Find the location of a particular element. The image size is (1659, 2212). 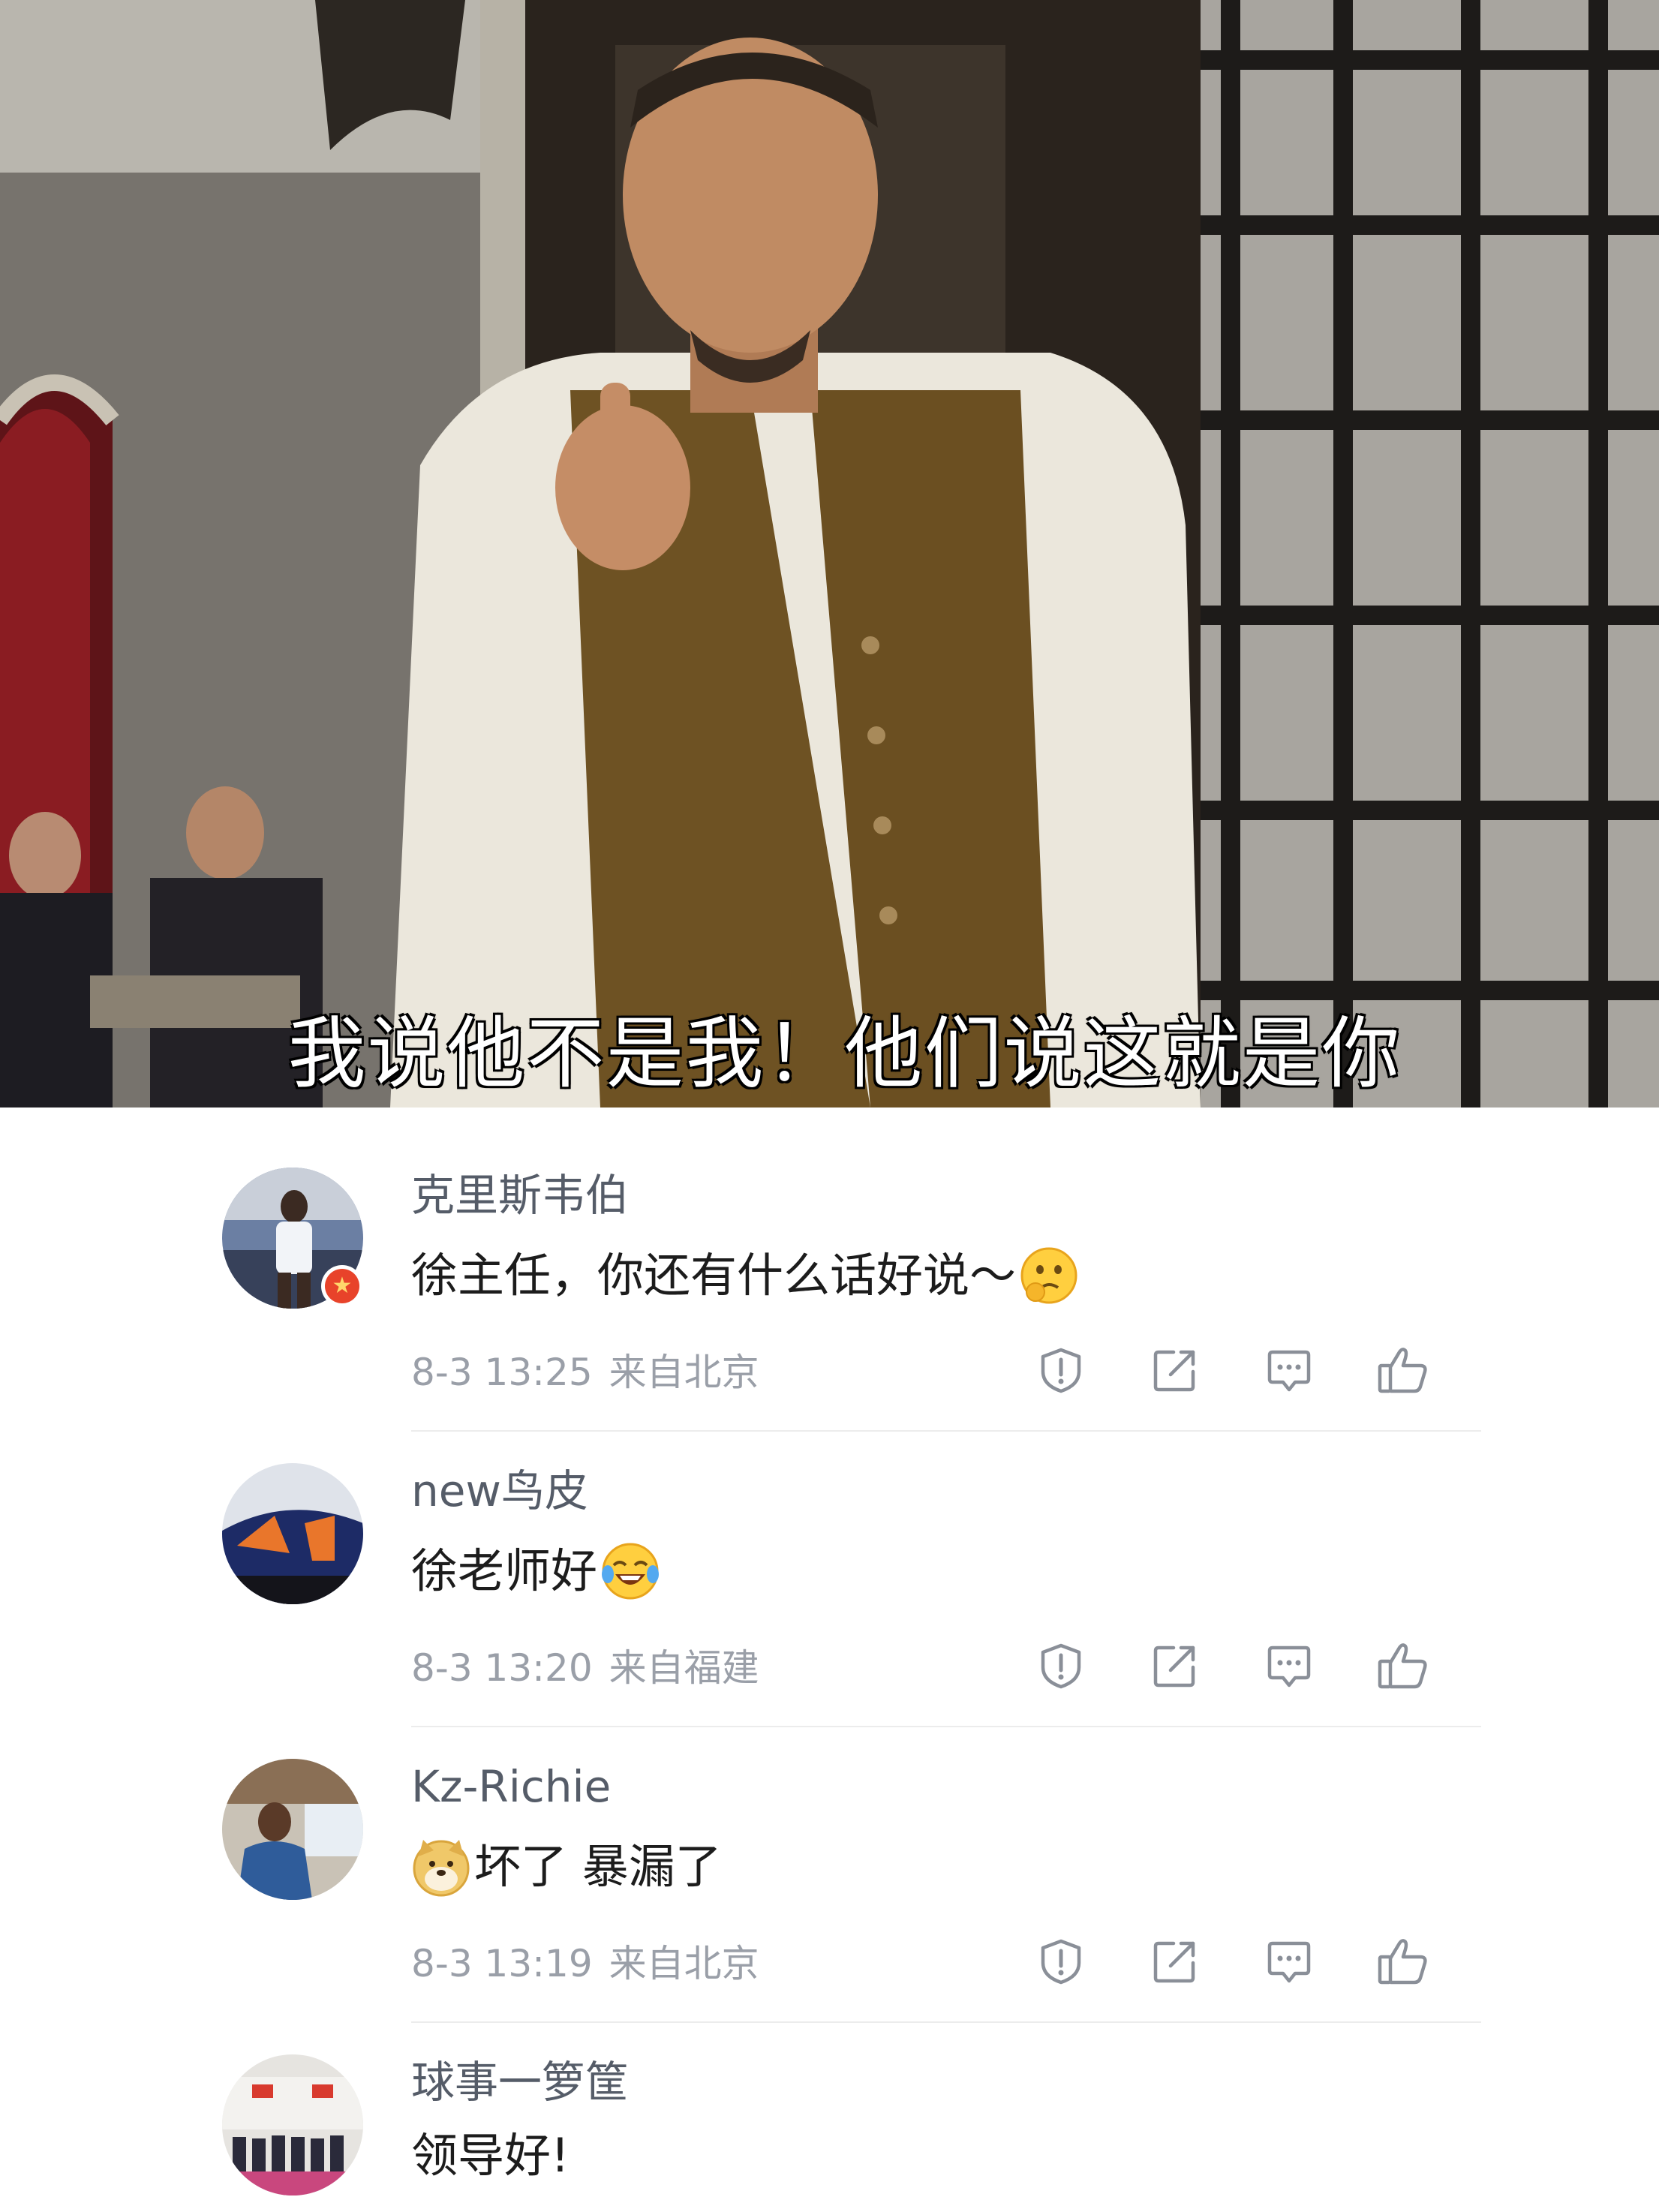

comment-time: 8-3 13:20 is located at coordinates (502, 1668).